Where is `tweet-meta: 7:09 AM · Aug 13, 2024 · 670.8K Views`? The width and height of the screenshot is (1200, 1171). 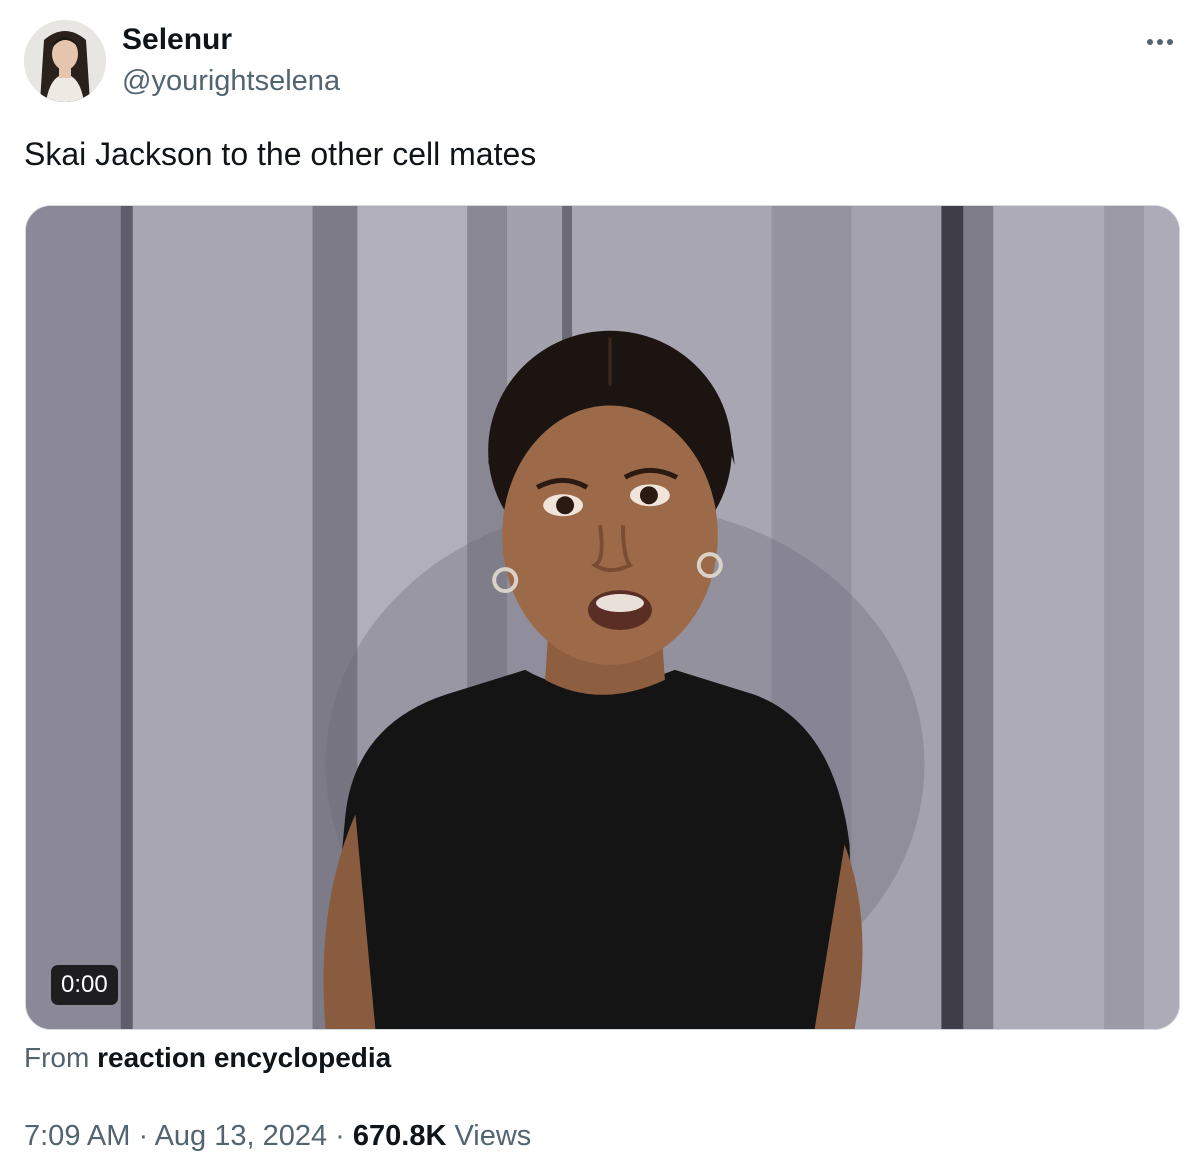 tweet-meta: 7:09 AM · Aug 13, 2024 · 670.8K Views is located at coordinates (277, 1136).